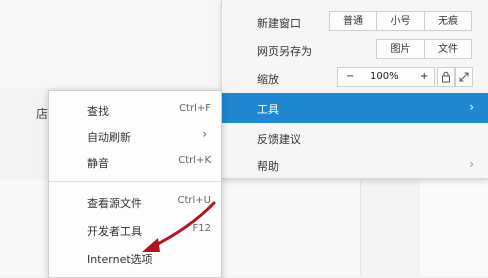 The height and width of the screenshot is (278, 488). Describe the element at coordinates (135, 162) in the screenshot. I see `submenu-item-mute: 静音 Ctrl+K` at that location.